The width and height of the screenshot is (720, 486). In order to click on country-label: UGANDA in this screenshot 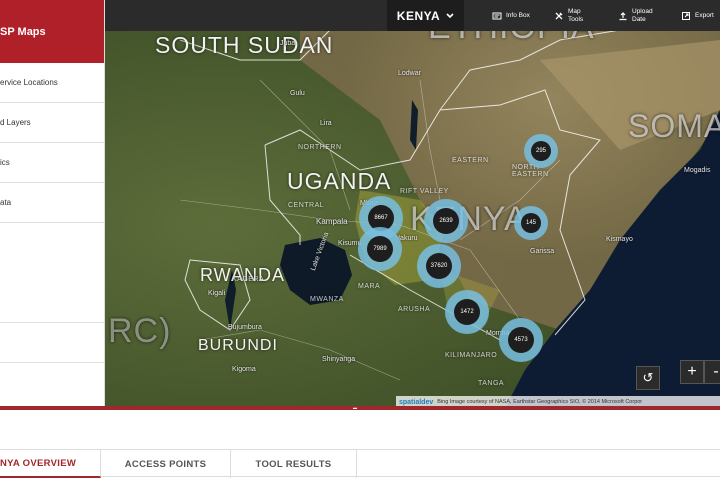, I will do `click(339, 181)`.